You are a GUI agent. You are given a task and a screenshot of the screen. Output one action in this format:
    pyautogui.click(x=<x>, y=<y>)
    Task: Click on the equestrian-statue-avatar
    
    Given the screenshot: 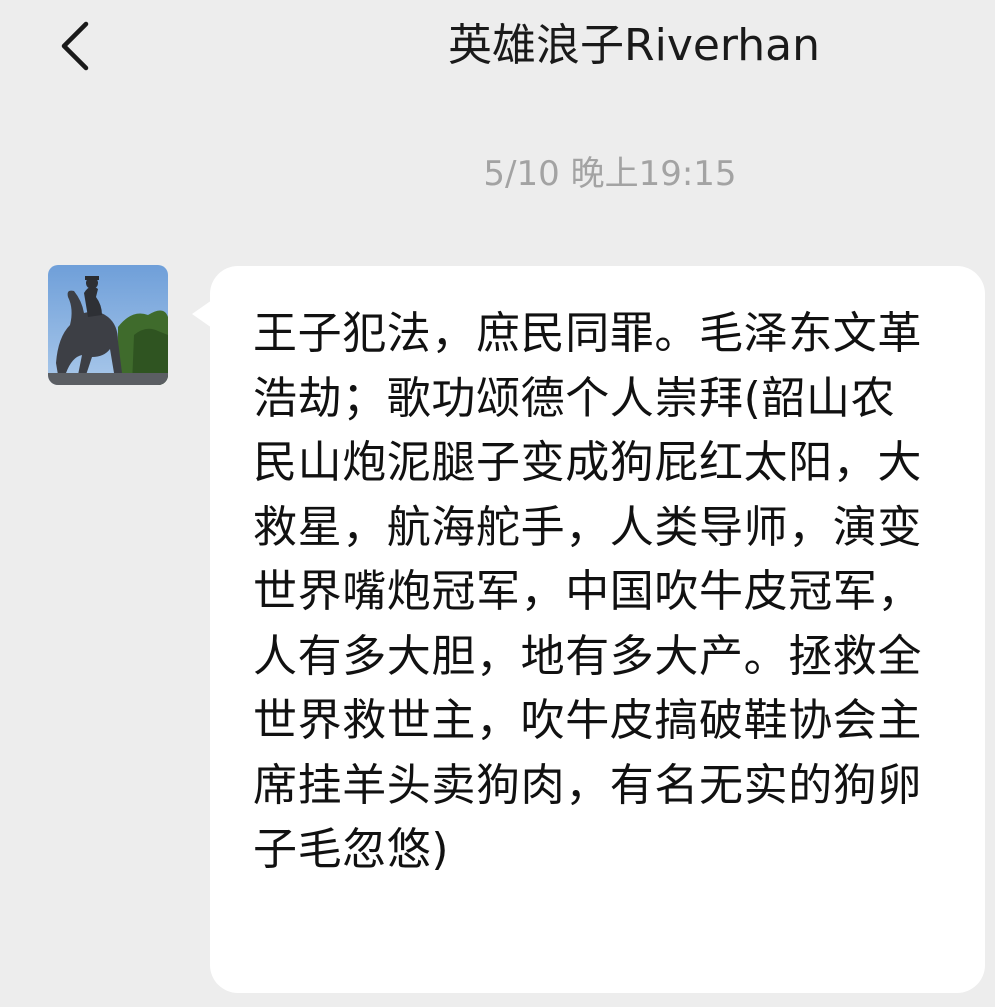 What is the action you would take?
    pyautogui.click(x=108, y=325)
    